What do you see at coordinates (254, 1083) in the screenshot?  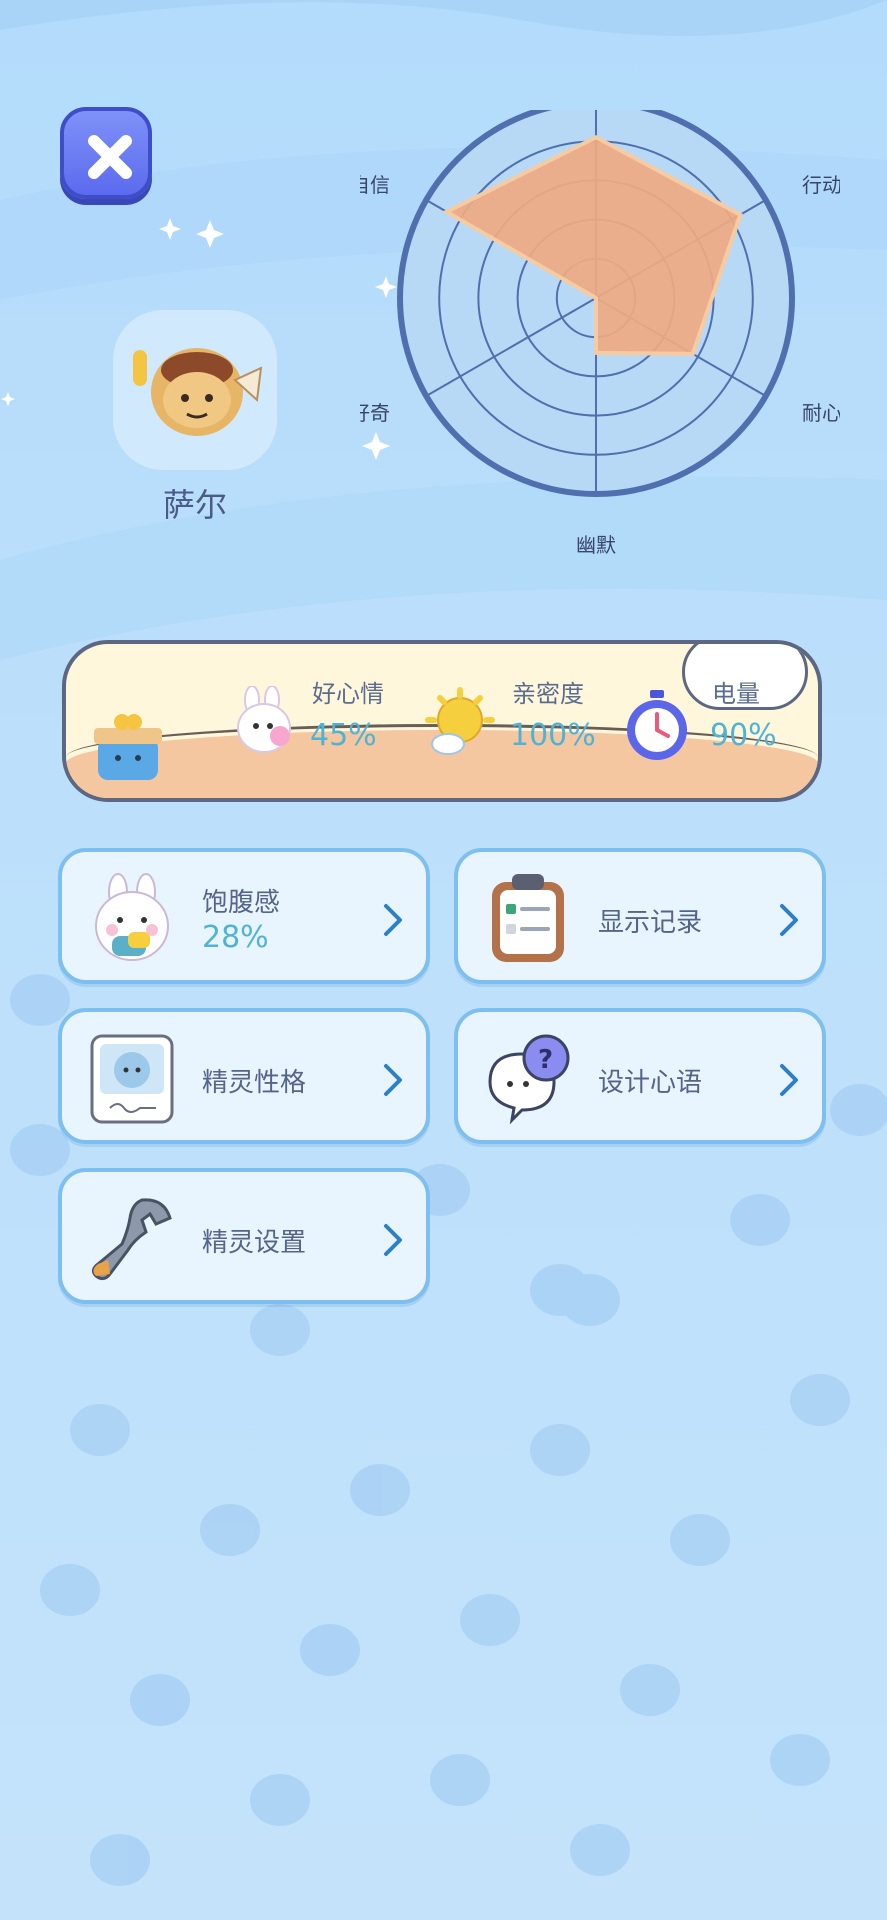 I see `personality-label: 精灵性格` at bounding box center [254, 1083].